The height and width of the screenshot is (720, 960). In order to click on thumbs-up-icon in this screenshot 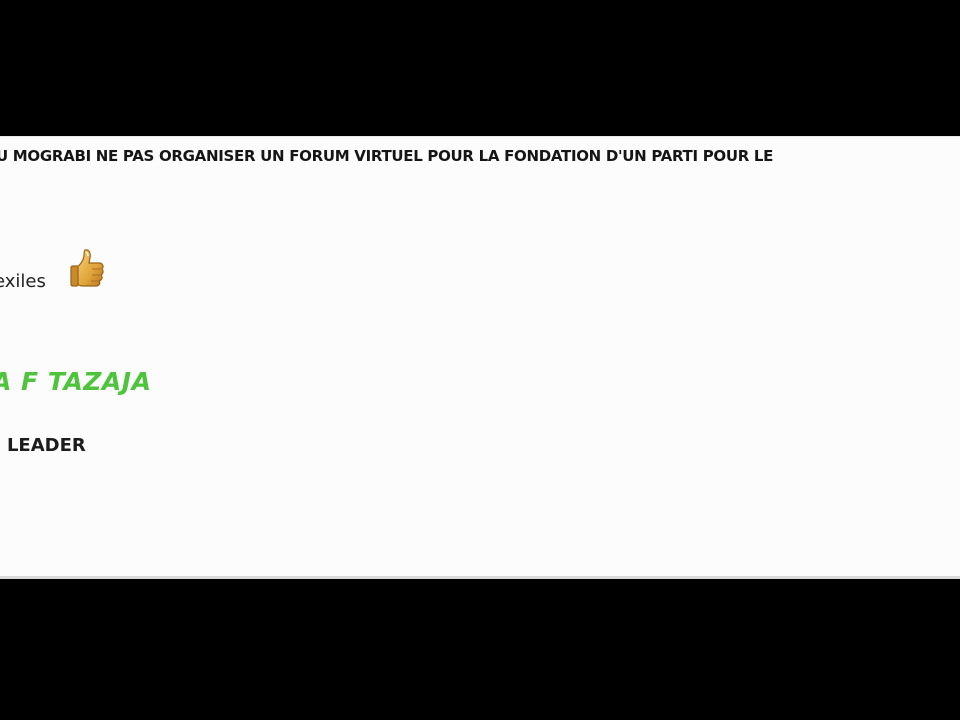, I will do `click(87, 268)`.